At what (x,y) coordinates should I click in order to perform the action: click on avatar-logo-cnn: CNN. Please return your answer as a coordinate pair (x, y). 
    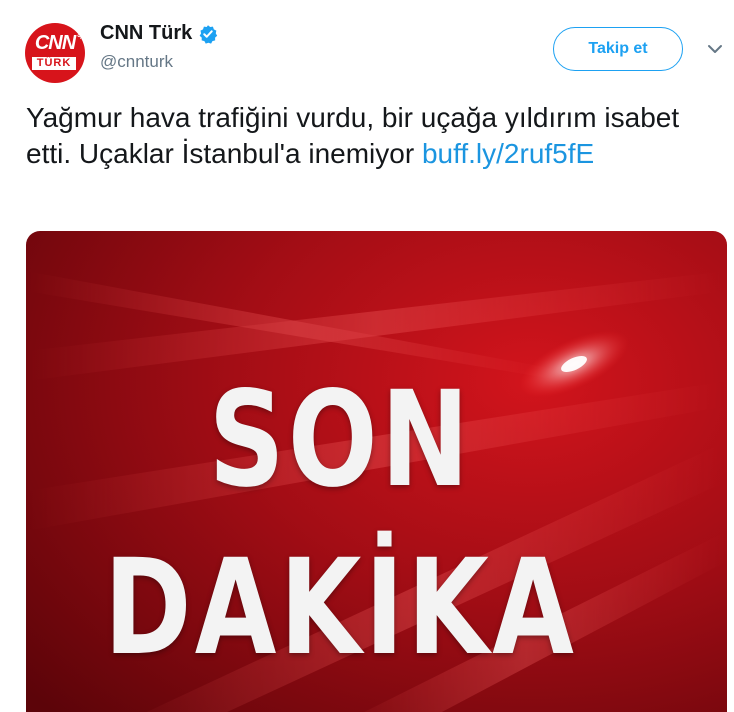
    Looking at the image, I should click on (55, 43).